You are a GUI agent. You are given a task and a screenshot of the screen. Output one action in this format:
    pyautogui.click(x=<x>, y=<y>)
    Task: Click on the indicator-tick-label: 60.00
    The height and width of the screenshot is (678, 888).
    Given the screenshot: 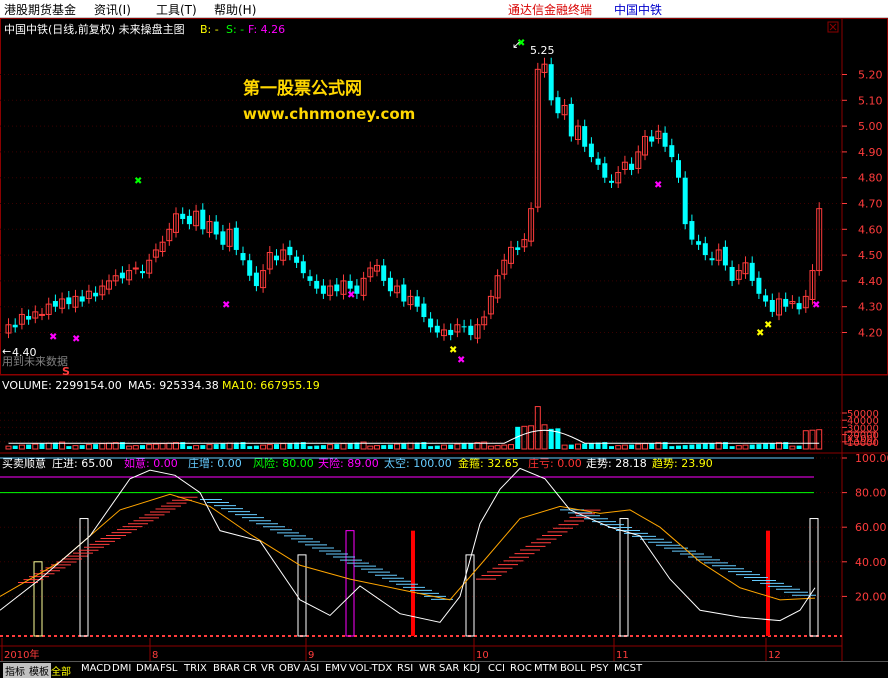 What is the action you would take?
    pyautogui.click(x=871, y=527)
    